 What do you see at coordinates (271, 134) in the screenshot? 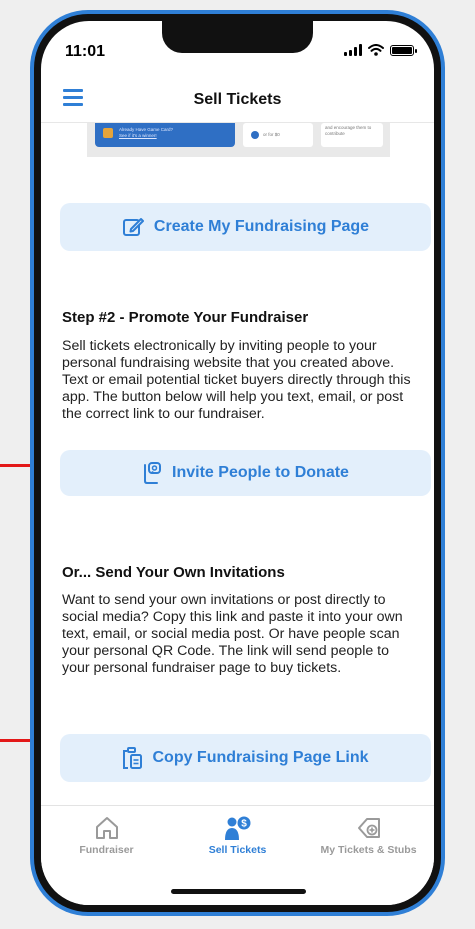
I see `preview-text-3: or for $0` at bounding box center [271, 134].